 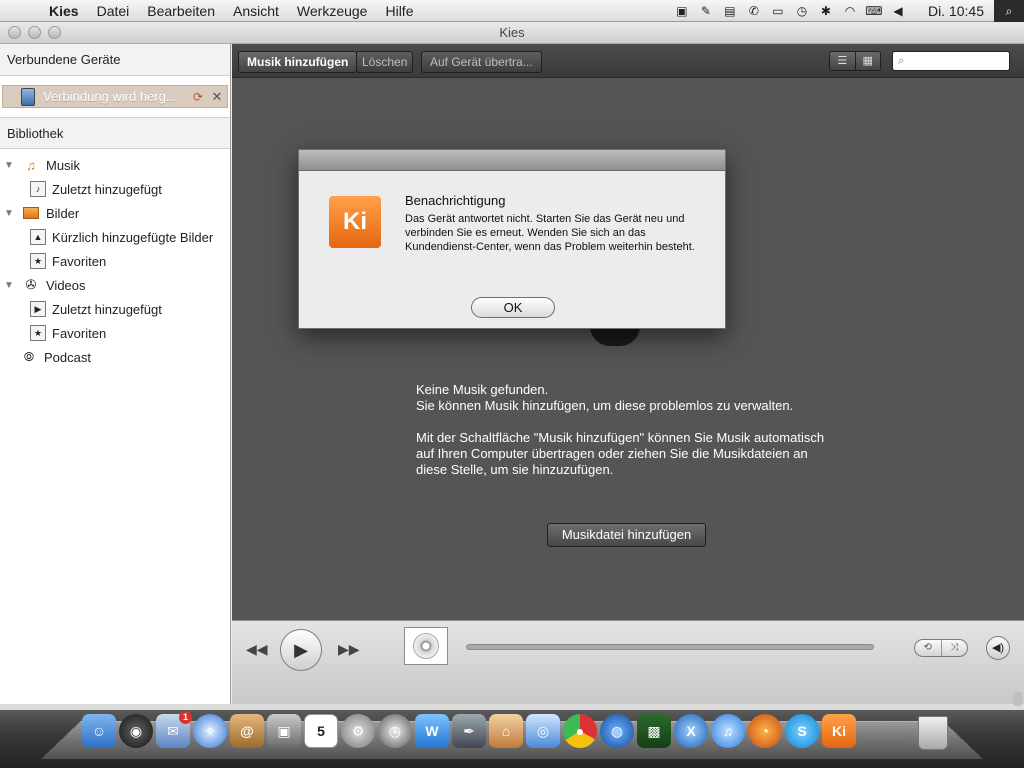 What do you see at coordinates (730, 11) in the screenshot?
I see `clipboard-status-icon: ▤` at bounding box center [730, 11].